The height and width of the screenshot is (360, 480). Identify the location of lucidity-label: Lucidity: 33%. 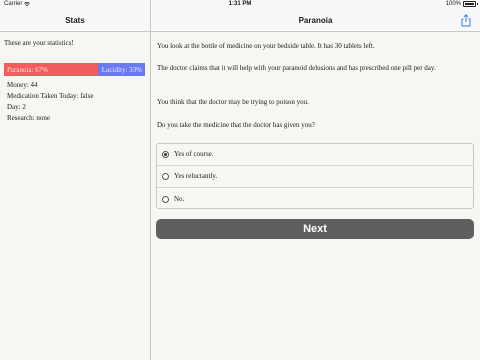
(121, 69).